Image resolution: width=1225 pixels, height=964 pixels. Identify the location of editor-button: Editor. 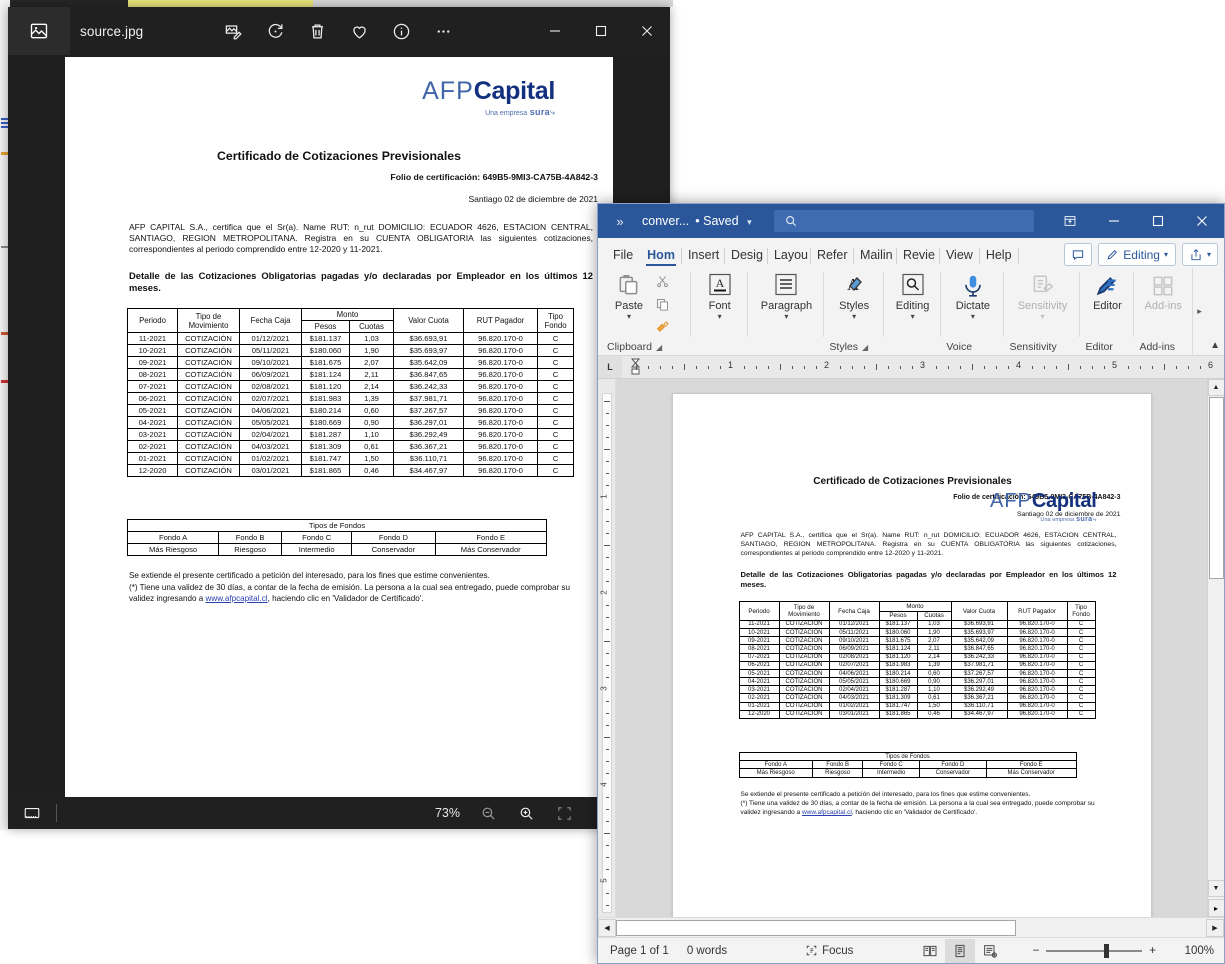
(1107, 292).